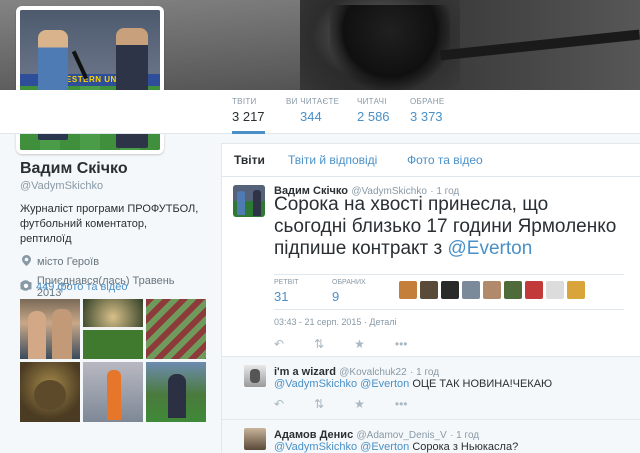 The width and height of the screenshot is (640, 453). Describe the element at coordinates (249, 160) in the screenshot. I see `tab-tweets: Твіти` at that location.